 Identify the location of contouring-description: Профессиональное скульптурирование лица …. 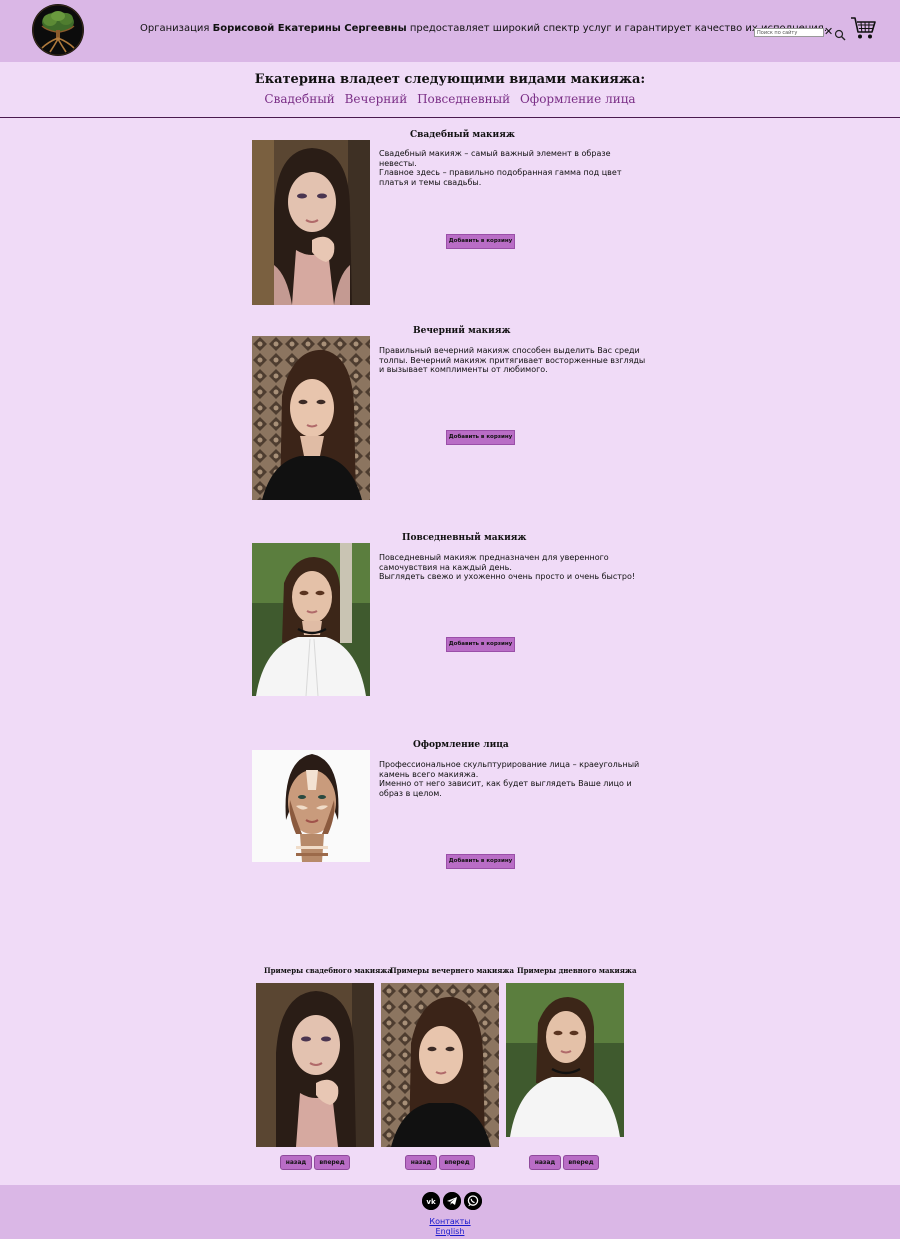
(513, 779).